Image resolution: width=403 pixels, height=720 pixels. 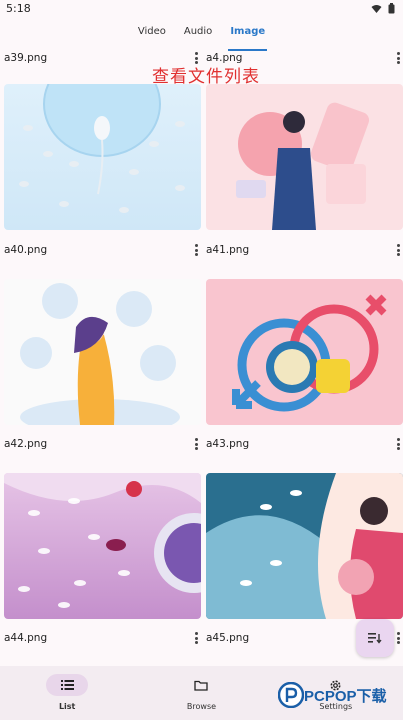 I want to click on nav-browse: Browse, so click(x=201, y=688).